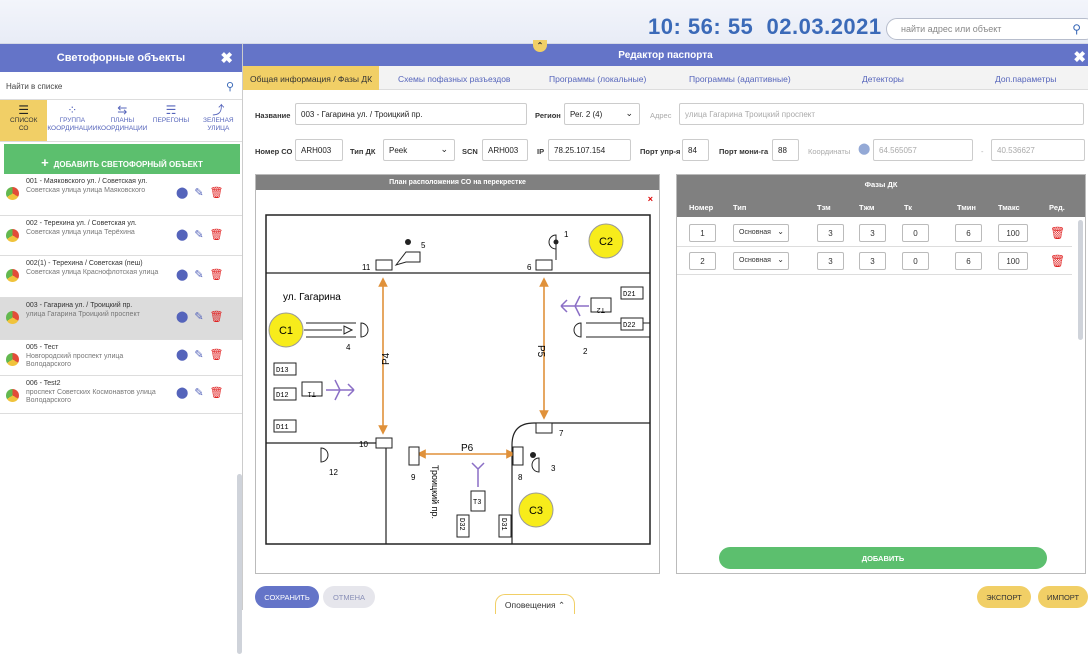 The height and width of the screenshot is (654, 1088). I want to click on tab-phase-schemes: Схемы пофазных разъездов, so click(454, 78).